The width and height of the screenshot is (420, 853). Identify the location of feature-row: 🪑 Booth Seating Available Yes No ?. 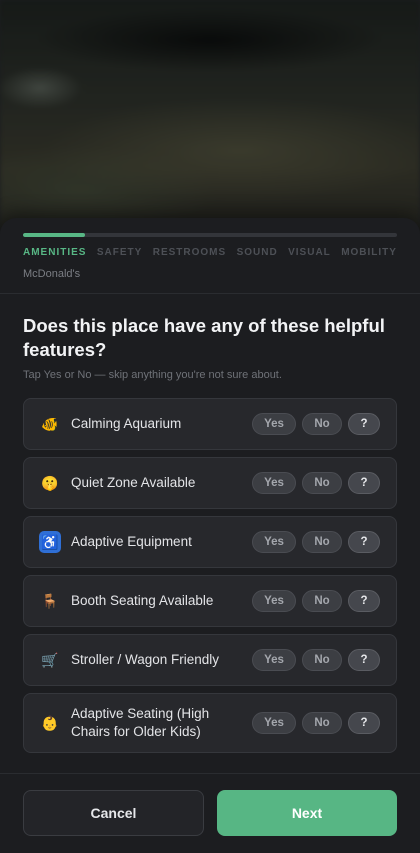
(210, 601).